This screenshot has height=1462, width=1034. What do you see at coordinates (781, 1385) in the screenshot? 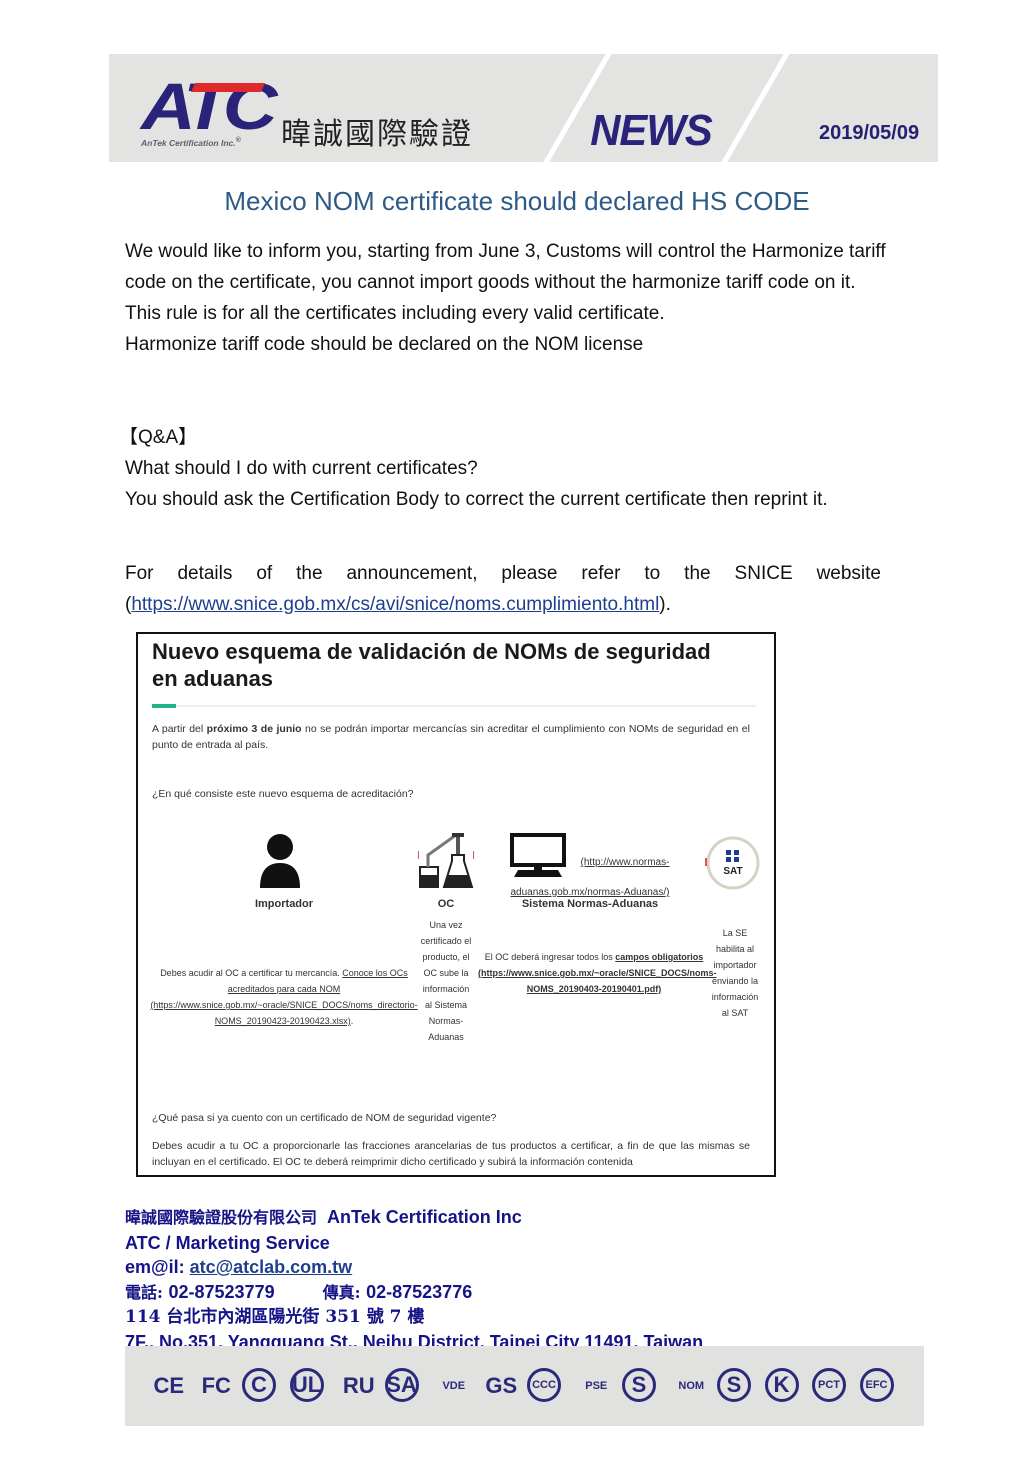
I see `cert-mark-k-icon: K` at bounding box center [781, 1385].